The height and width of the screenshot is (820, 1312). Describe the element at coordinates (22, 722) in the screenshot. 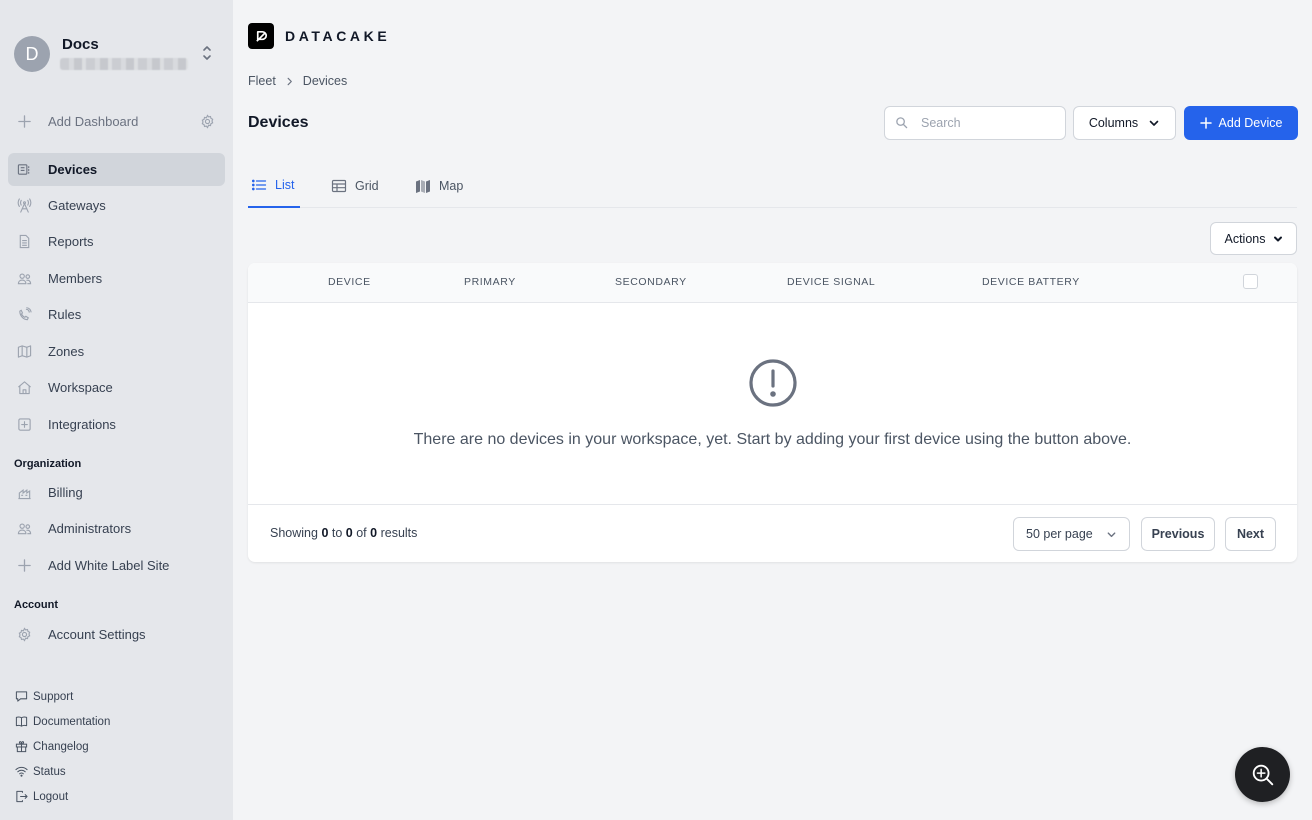

I see `book-icon` at that location.